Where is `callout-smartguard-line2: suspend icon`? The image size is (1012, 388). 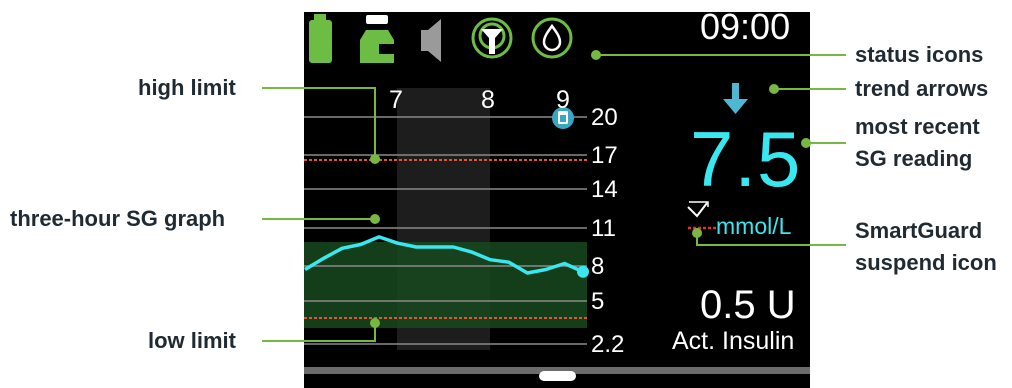
callout-smartguard-line2: suspend icon is located at coordinates (926, 262).